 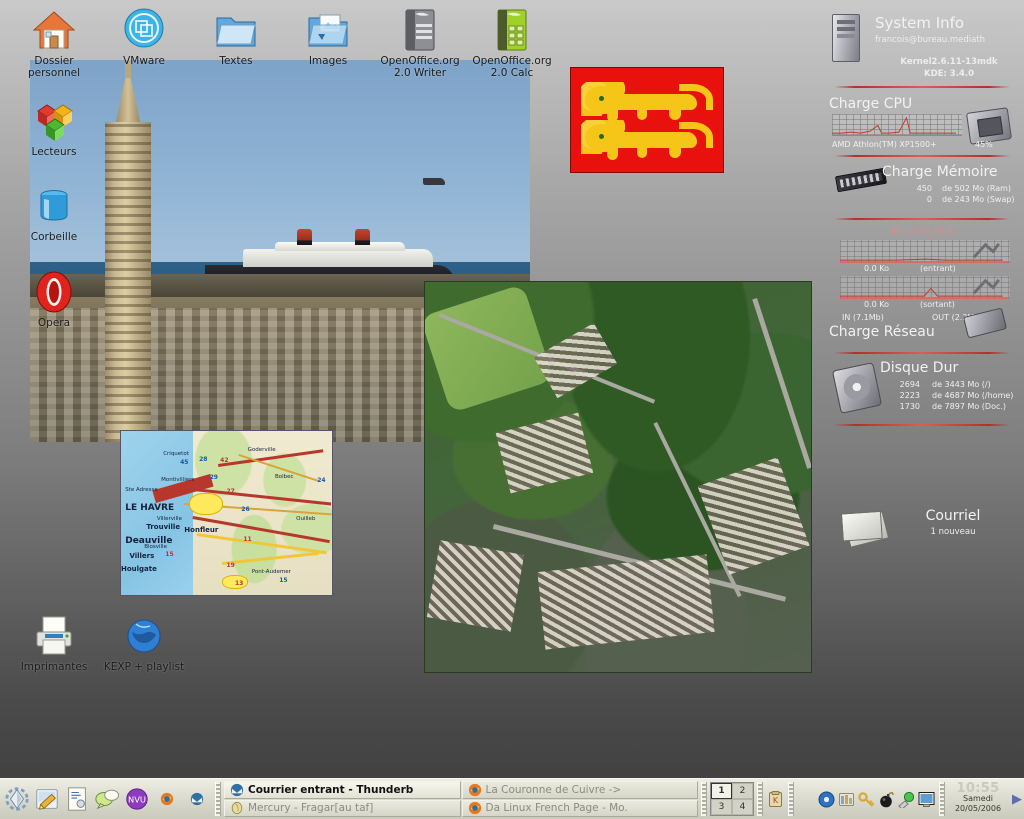 I want to click on map-town-label: Houlgate, so click(x=139, y=569).